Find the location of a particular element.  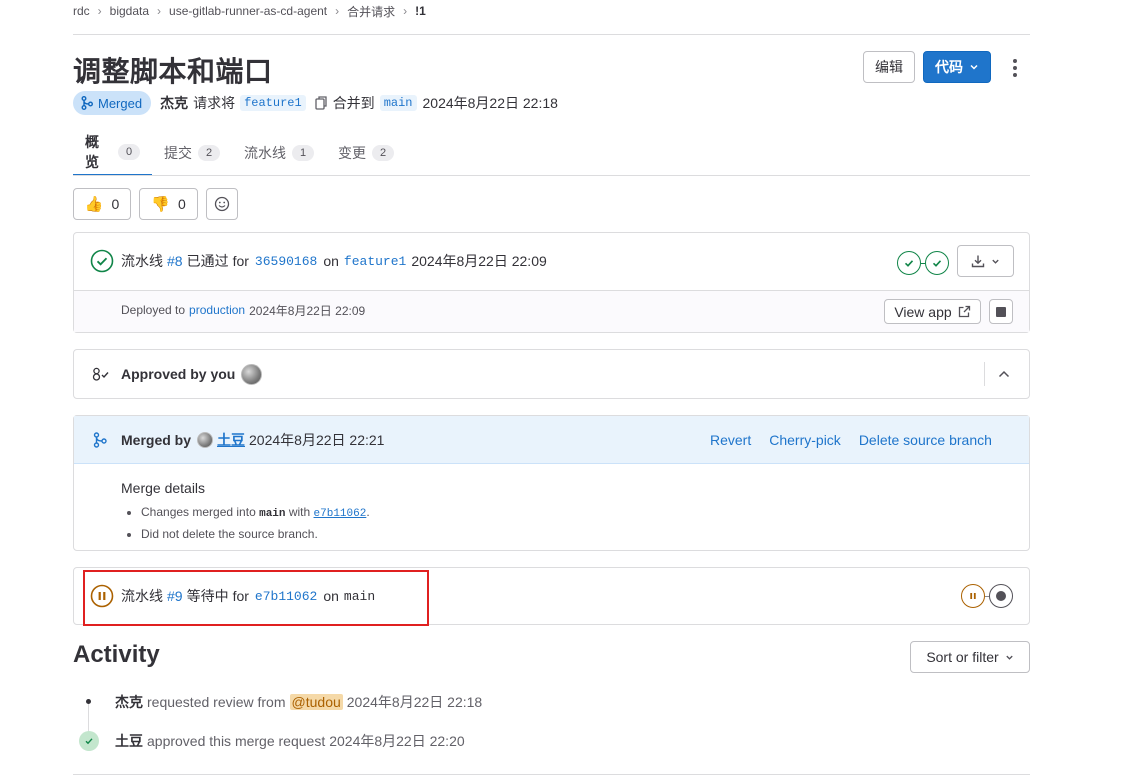

branch-link: feature1 is located at coordinates (375, 261).